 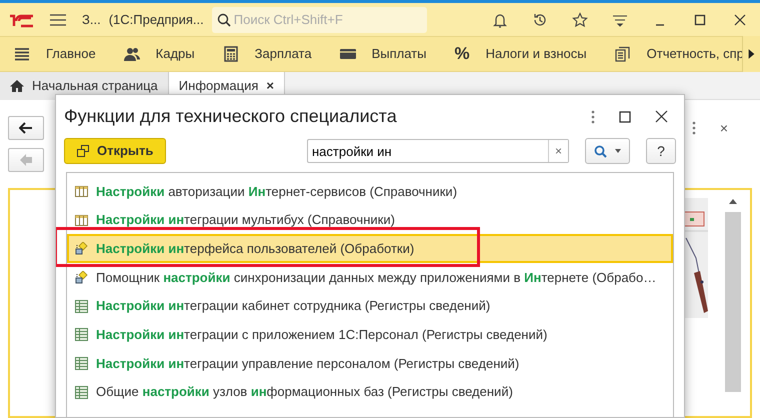 I want to click on star-icon, so click(x=580, y=20).